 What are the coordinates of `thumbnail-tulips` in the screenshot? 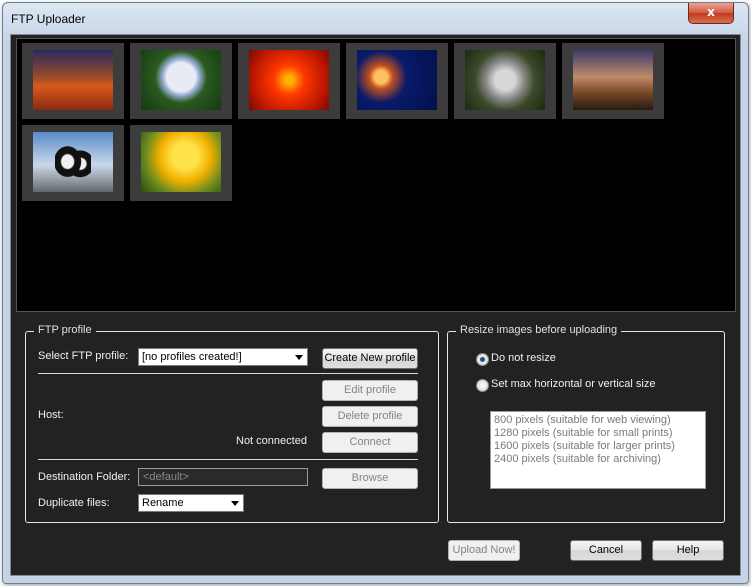 It's located at (181, 163).